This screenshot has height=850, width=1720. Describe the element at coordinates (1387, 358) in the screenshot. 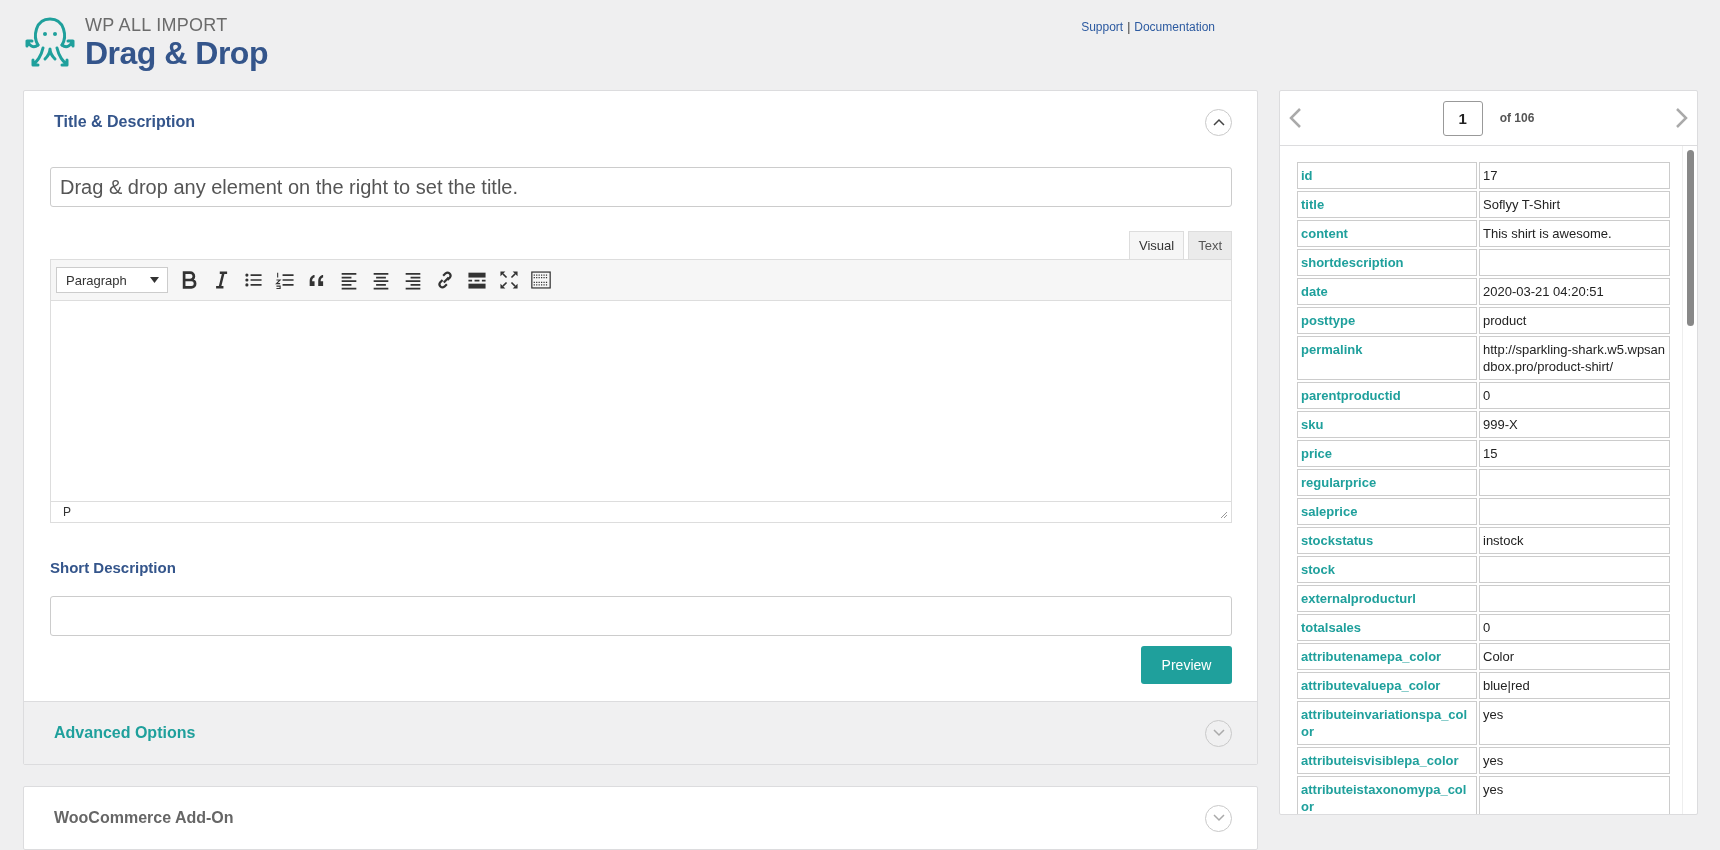

I see `field-key-cell: permalink` at that location.